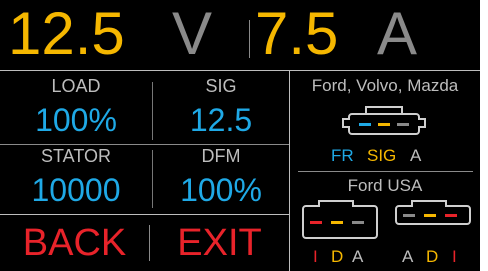 This screenshot has height=271, width=488. Describe the element at coordinates (385, 185) in the screenshot. I see `connector-group2-title: Ford USA` at that location.